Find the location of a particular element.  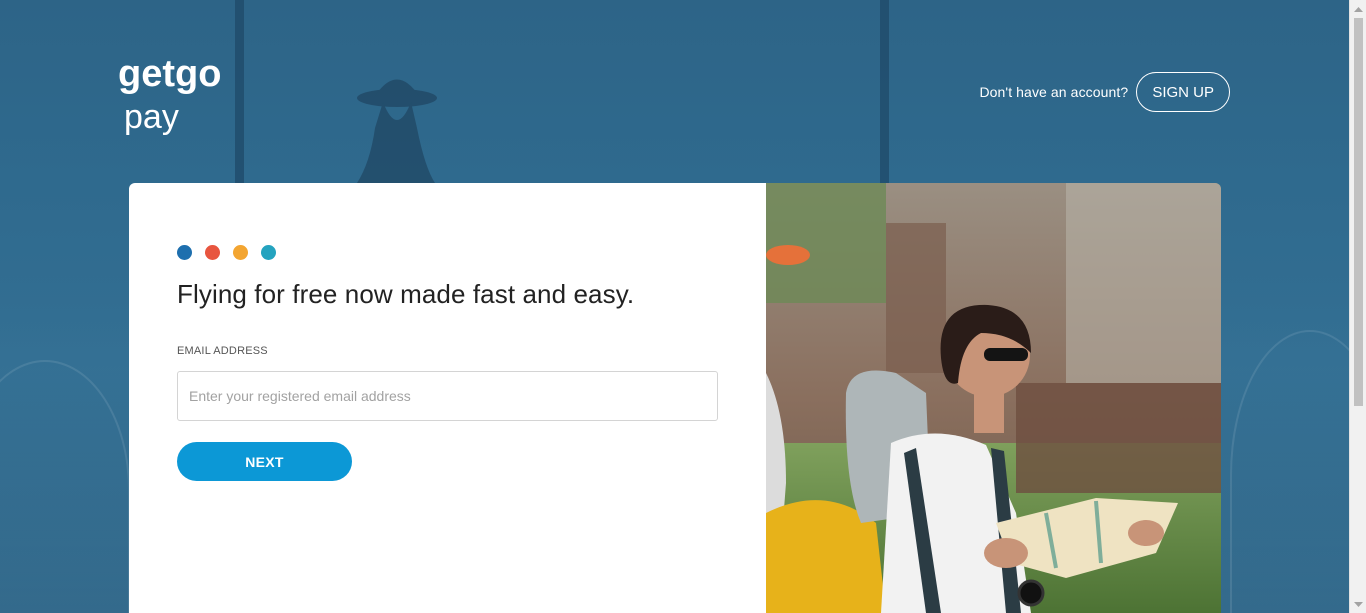

scroll-down-icon is located at coordinates (1358, 604).